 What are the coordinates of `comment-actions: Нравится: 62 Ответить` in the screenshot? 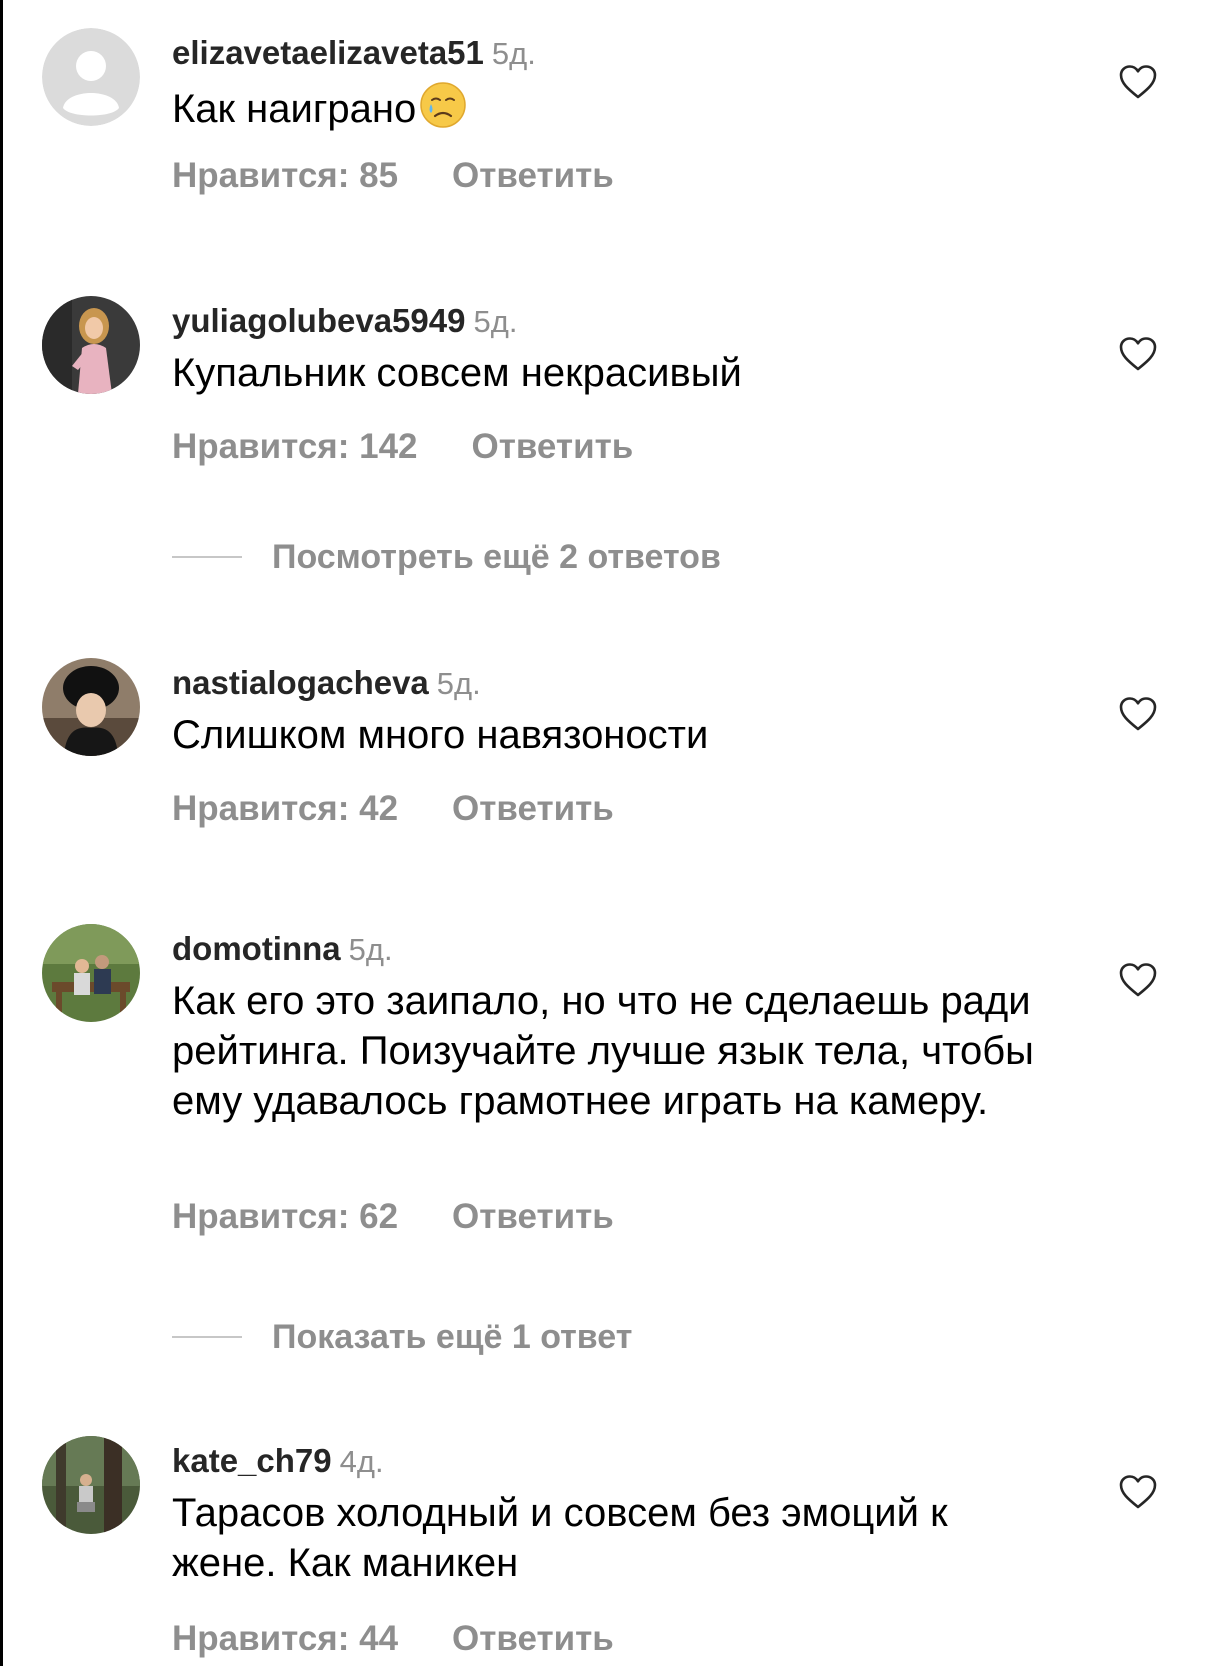 It's located at (393, 1216).